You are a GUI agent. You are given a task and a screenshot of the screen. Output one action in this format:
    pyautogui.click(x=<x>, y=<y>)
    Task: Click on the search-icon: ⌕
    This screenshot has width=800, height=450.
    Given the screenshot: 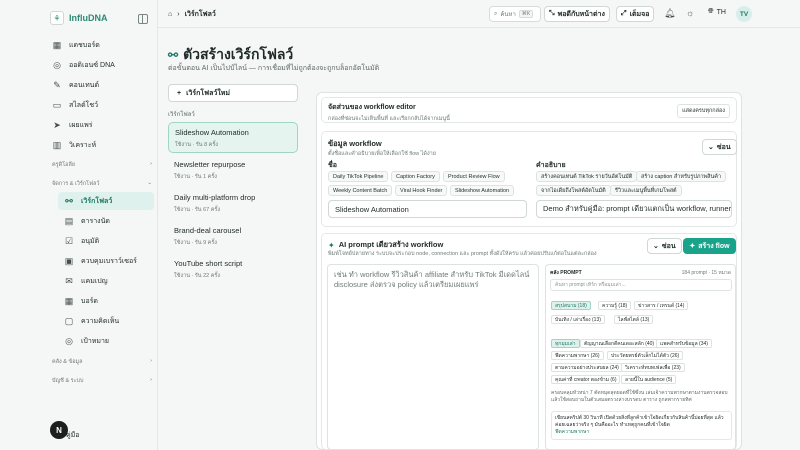 What is the action you would take?
    pyautogui.click(x=496, y=13)
    